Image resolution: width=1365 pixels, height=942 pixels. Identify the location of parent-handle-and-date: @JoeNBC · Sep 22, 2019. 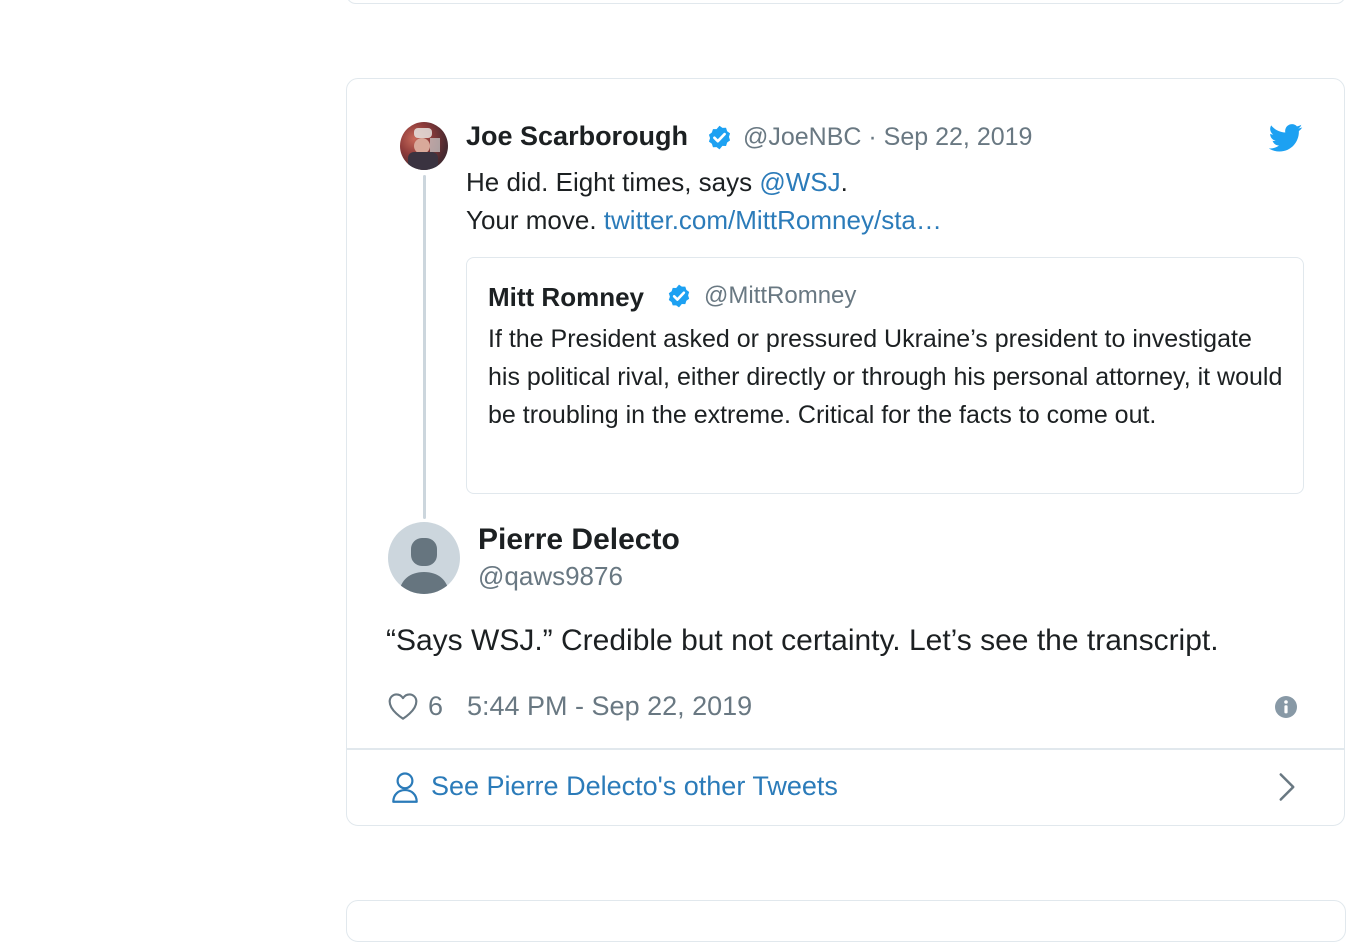
(887, 137).